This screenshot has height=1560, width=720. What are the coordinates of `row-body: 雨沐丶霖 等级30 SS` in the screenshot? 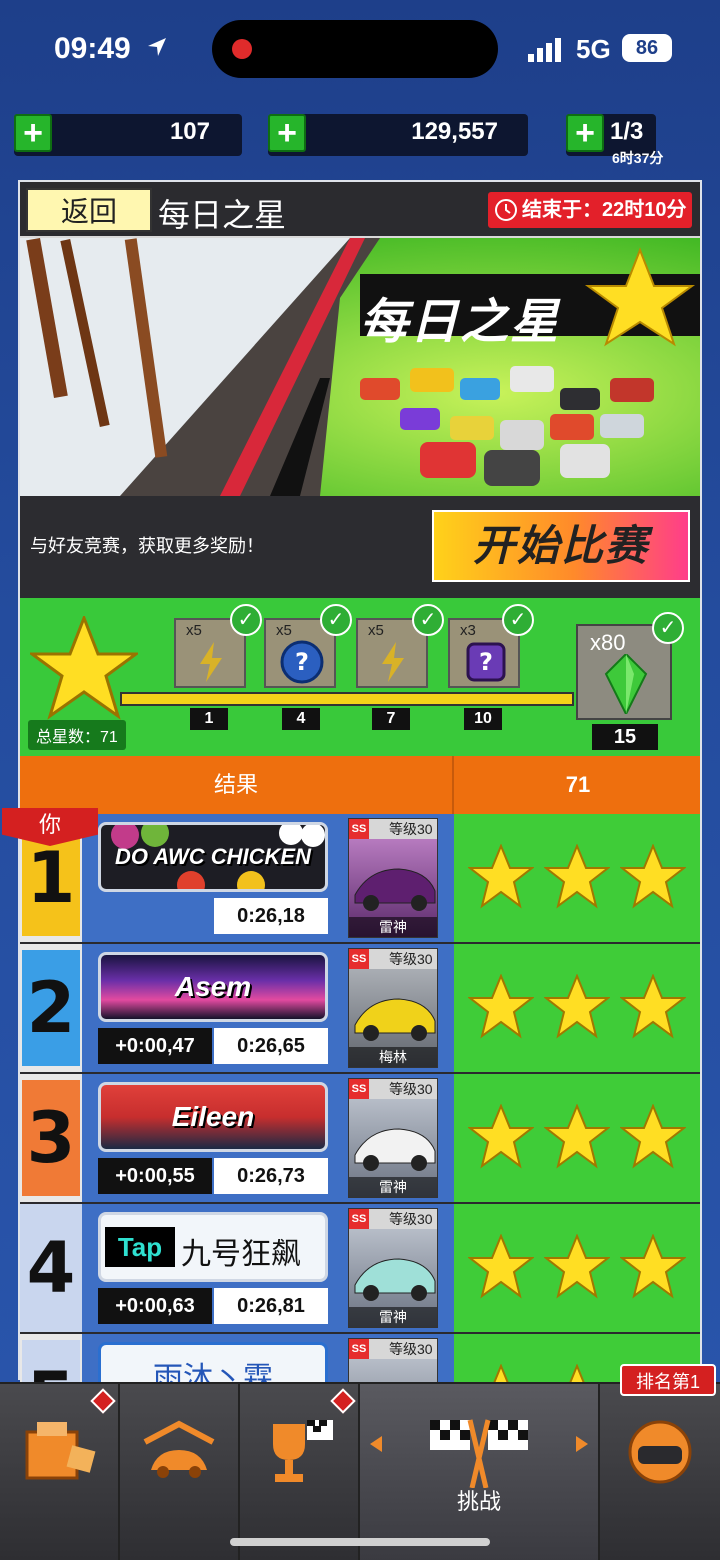 It's located at (268, 1358).